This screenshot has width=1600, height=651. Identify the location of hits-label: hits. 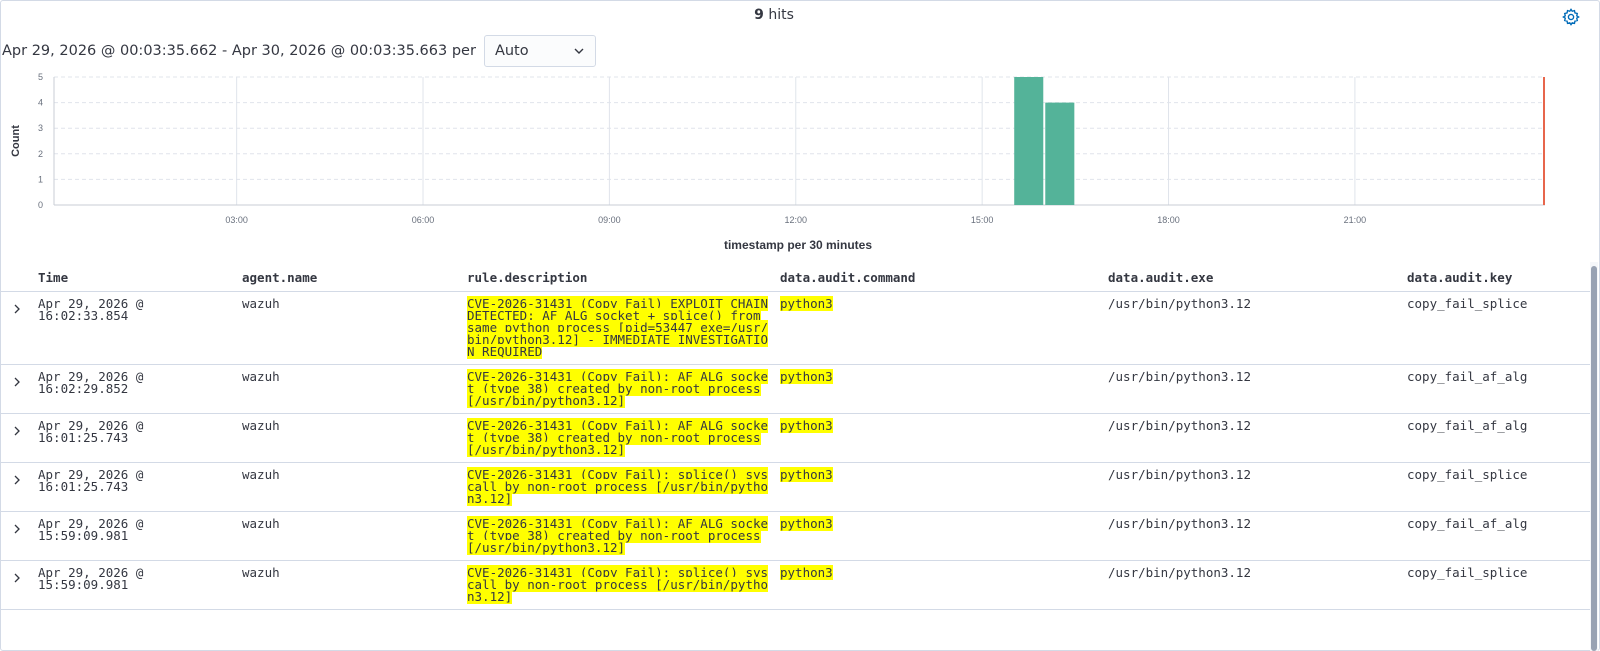
(778, 15).